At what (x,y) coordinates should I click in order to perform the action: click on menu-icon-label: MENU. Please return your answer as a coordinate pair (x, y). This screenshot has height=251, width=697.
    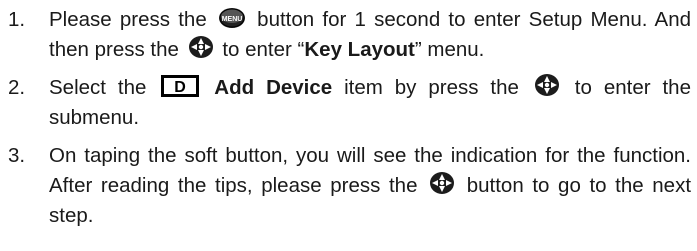
    Looking at the image, I should click on (232, 19).